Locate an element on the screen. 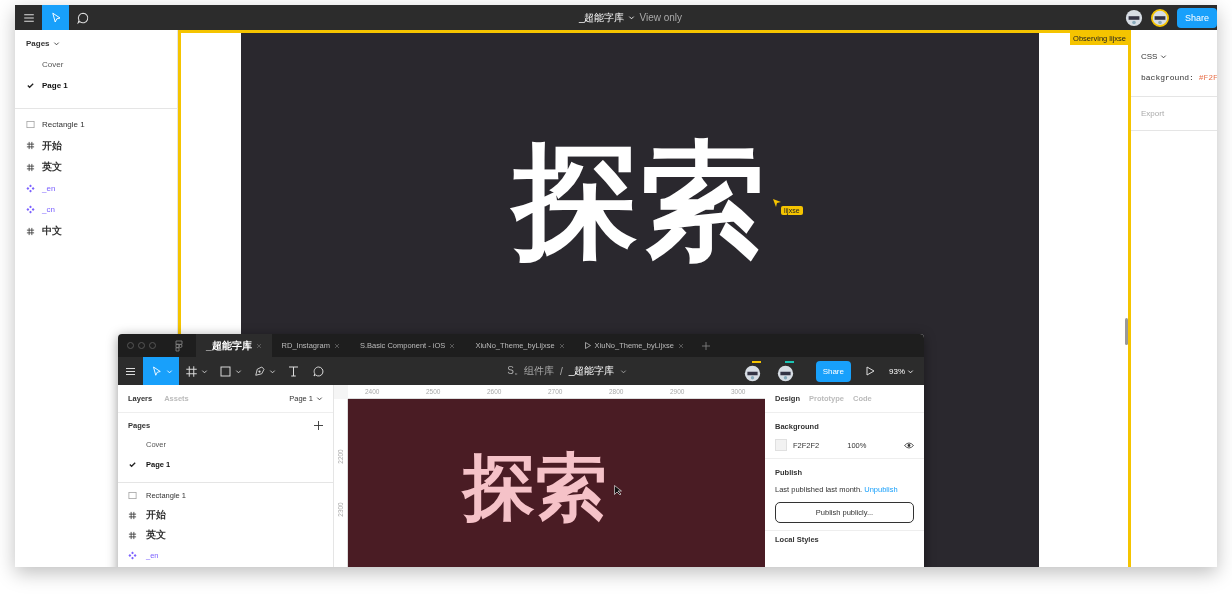 This screenshot has height=603, width=1232. layer-item: 中文 is located at coordinates (52, 231).